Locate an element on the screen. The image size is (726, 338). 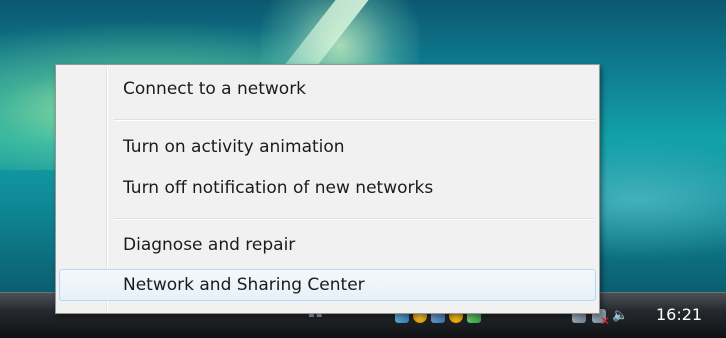
menu-item-notification-new-networks: Turn off notification of new networks is located at coordinates (327, 188).